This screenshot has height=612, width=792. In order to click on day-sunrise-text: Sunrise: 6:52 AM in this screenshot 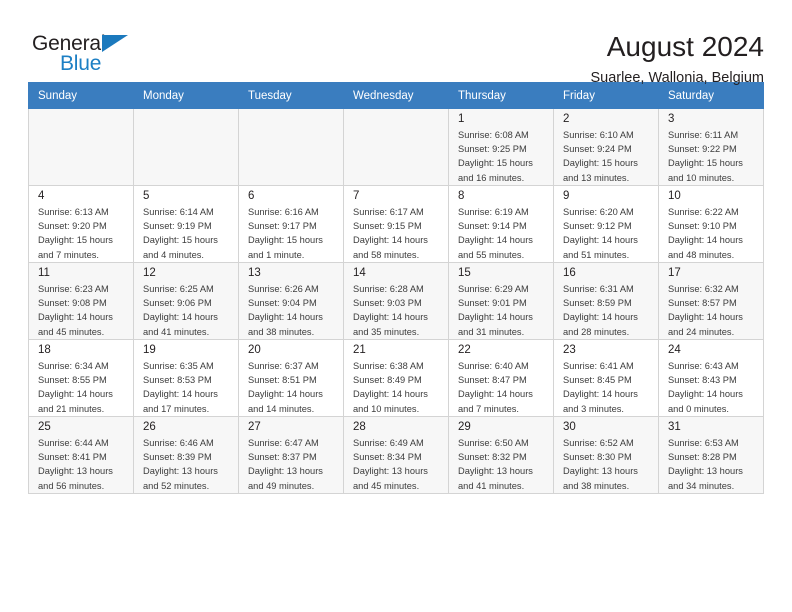, I will do `click(598, 443)`.